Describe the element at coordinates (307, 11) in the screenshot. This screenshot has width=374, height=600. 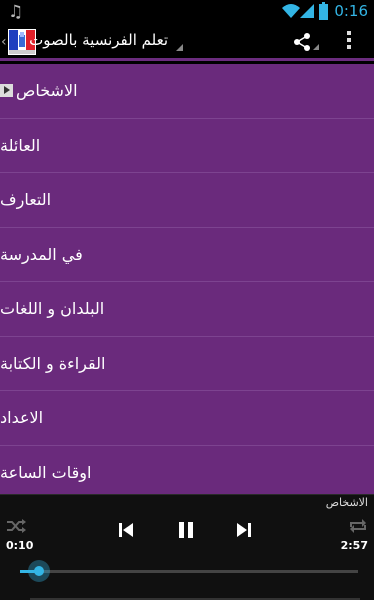
I see `signal-icon` at that location.